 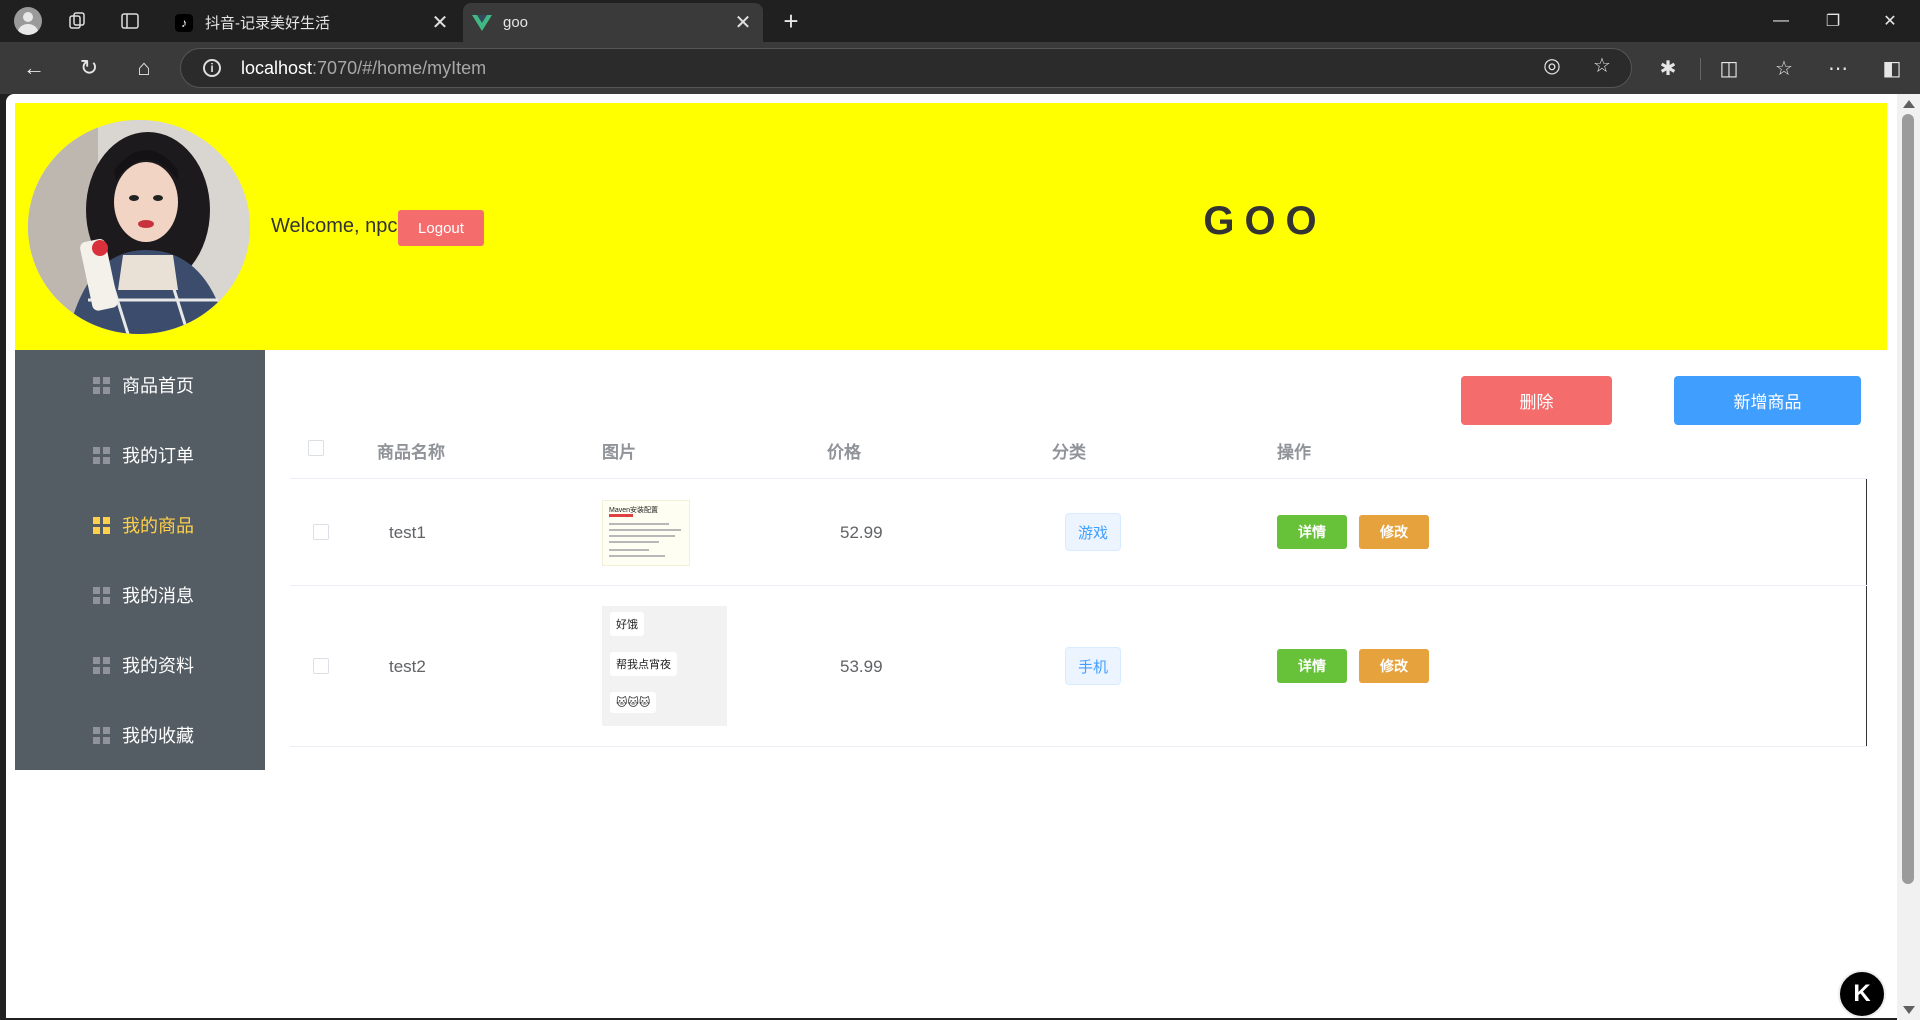 What do you see at coordinates (34, 68) in the screenshot?
I see `back-icon: ←` at bounding box center [34, 68].